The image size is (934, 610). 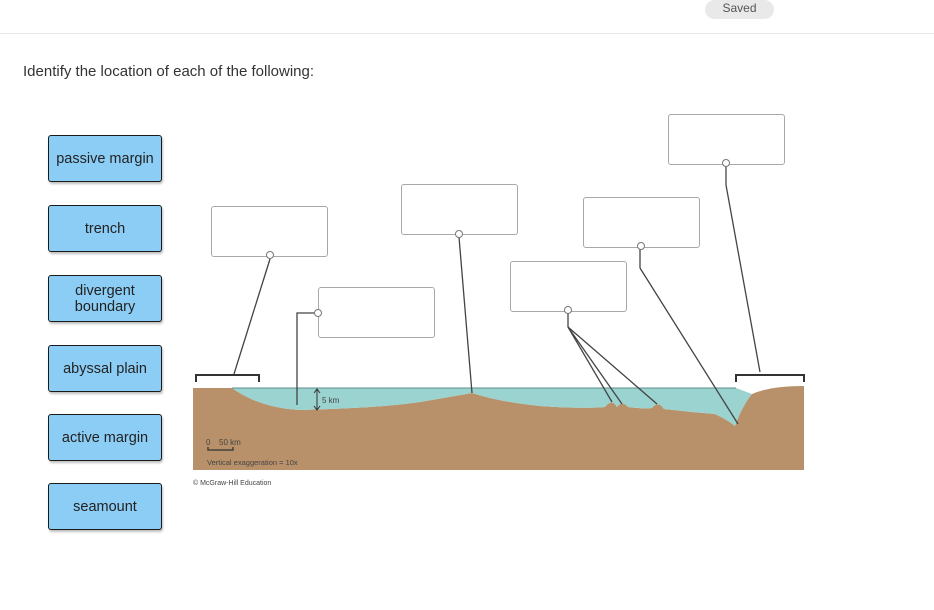 I want to click on passive-margin-bracket, so click(x=227, y=378).